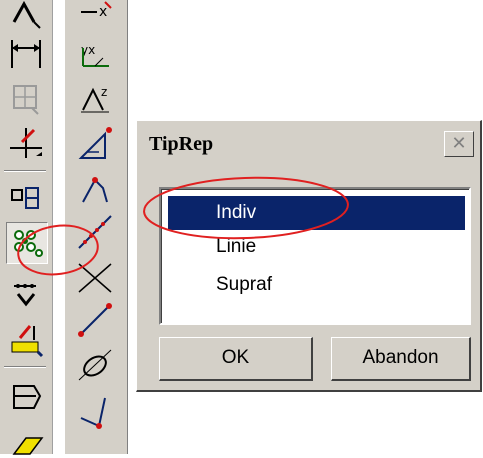 Image resolution: width=483 pixels, height=458 pixels. What do you see at coordinates (26, 198) in the screenshot?
I see `split-icon` at bounding box center [26, 198].